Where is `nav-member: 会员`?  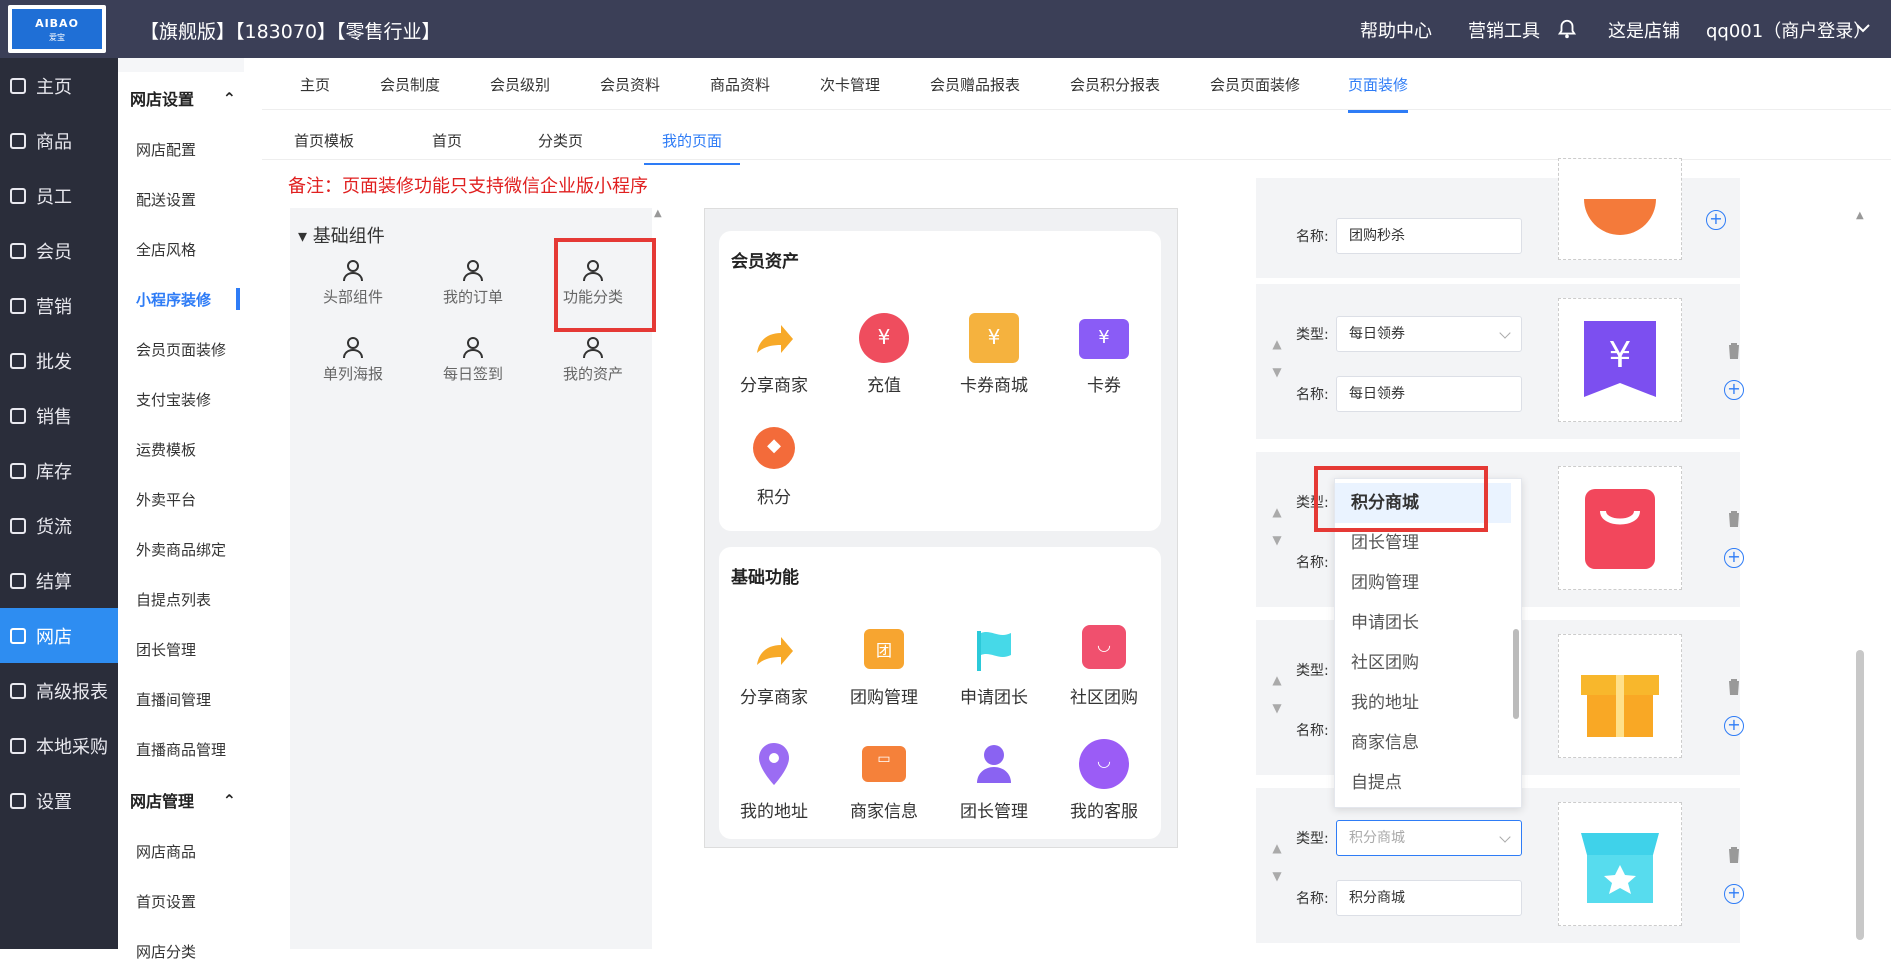 nav-member: 会员 is located at coordinates (59, 250).